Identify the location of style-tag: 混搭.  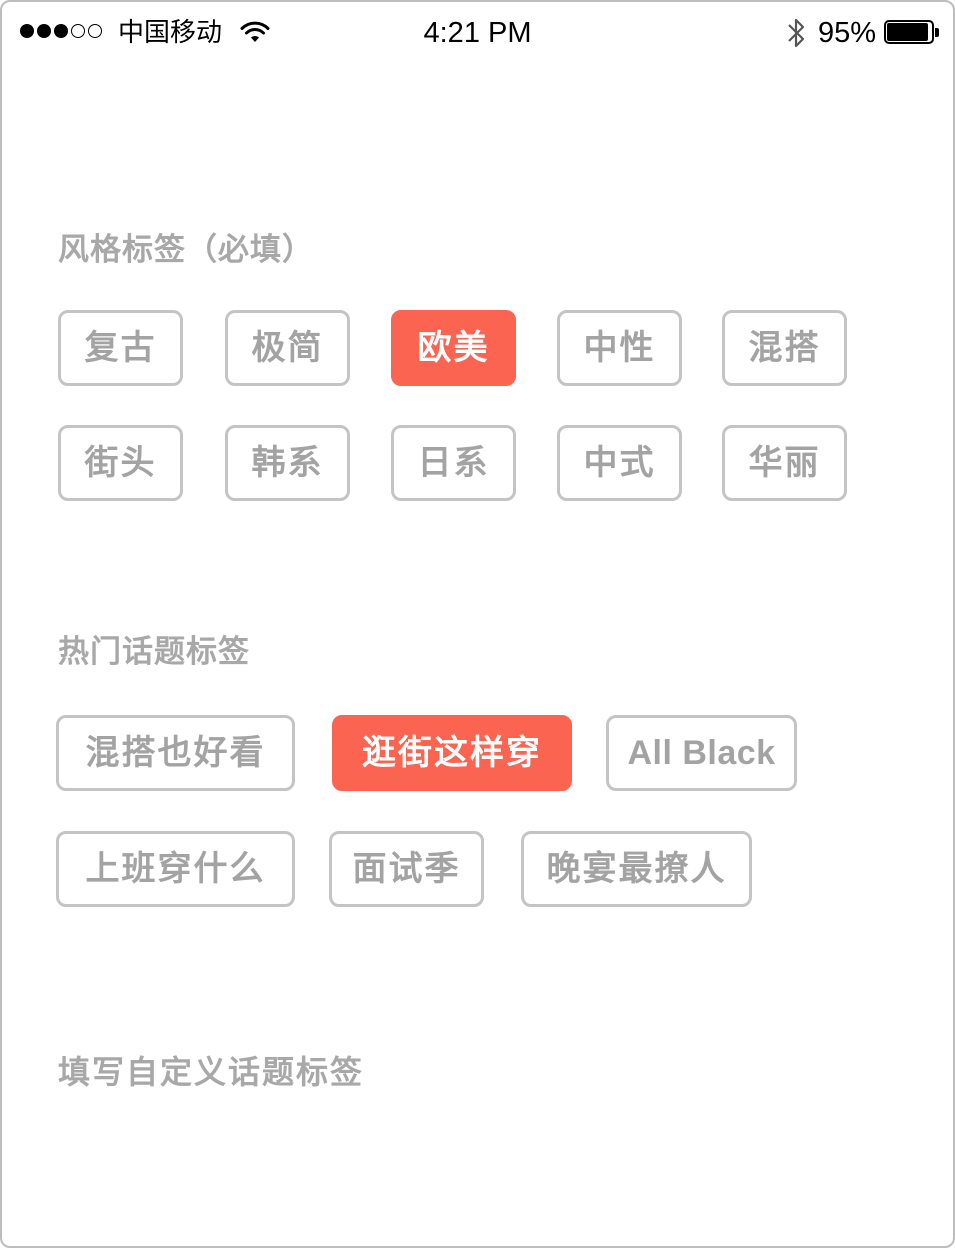
(784, 348).